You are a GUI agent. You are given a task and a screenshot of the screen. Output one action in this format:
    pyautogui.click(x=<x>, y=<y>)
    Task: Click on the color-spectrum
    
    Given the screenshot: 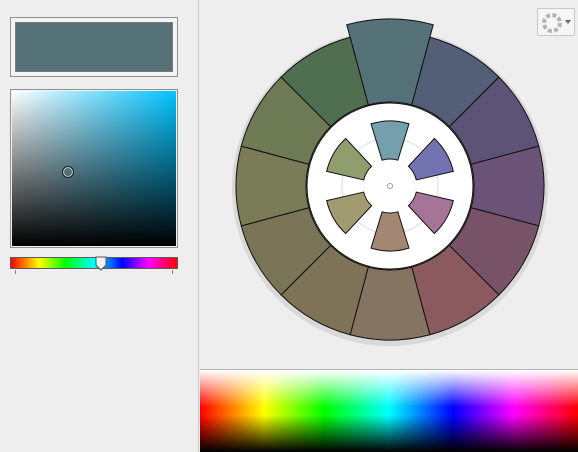 What is the action you would take?
    pyautogui.click(x=389, y=410)
    